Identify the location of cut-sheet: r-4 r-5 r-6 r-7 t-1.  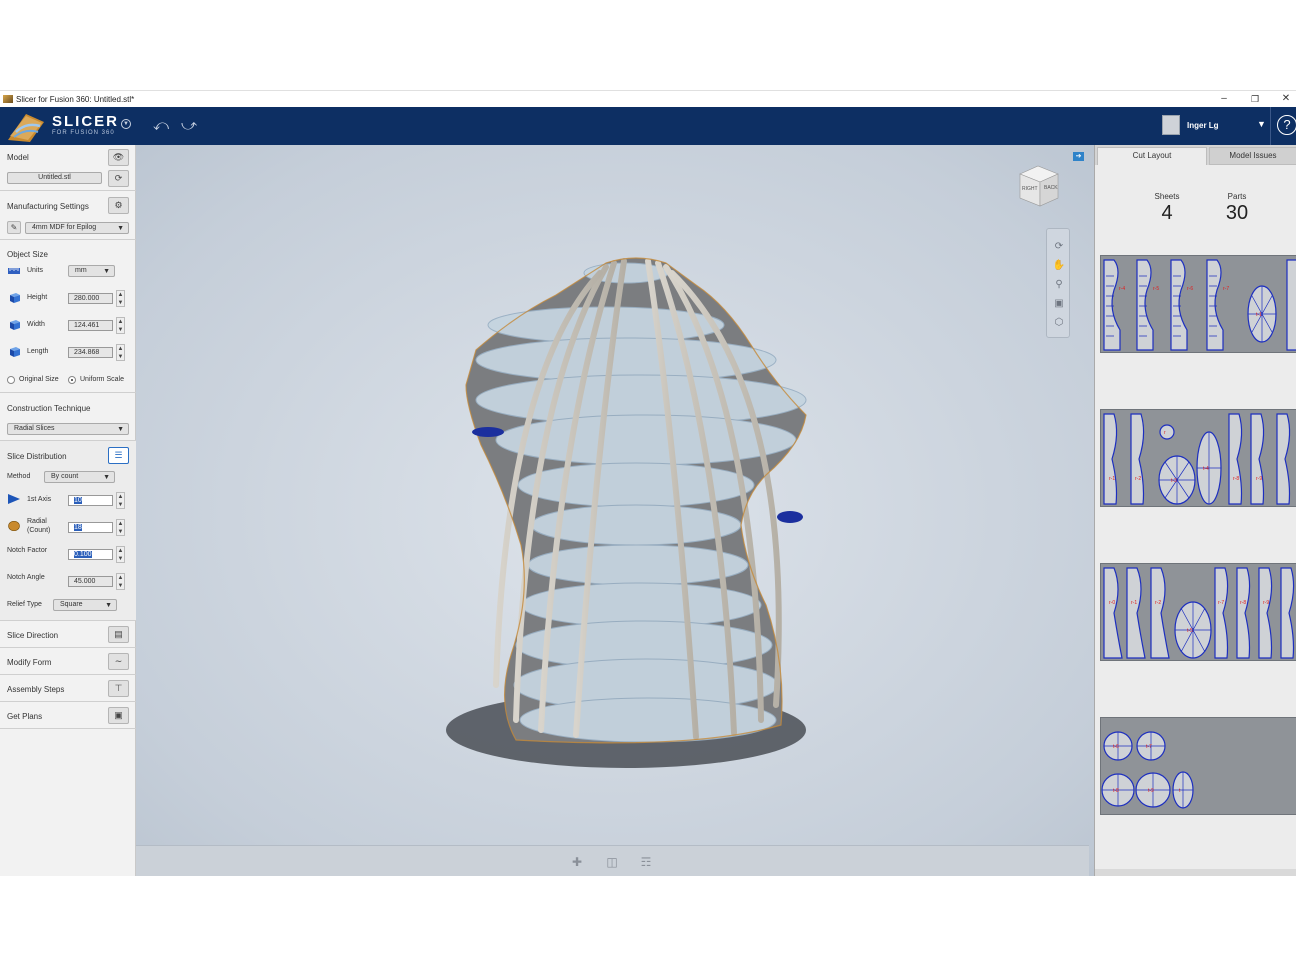
(1198, 304).